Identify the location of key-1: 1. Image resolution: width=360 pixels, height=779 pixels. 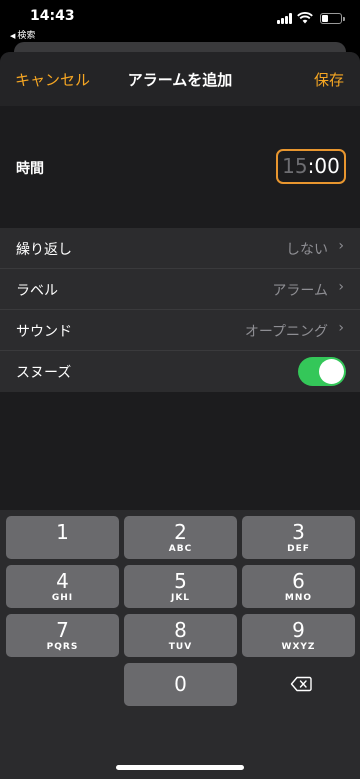
(62, 537).